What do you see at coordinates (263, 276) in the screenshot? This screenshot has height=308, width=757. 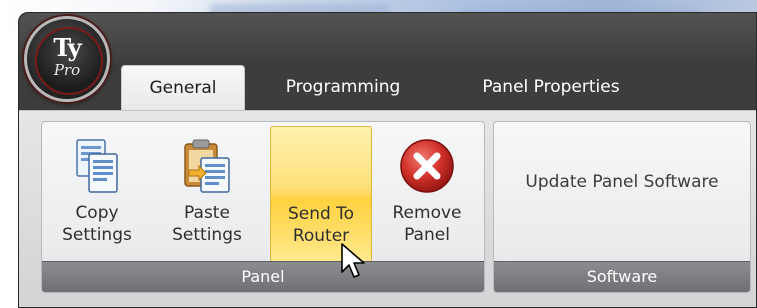 I see `panel-group-label: Panel` at bounding box center [263, 276].